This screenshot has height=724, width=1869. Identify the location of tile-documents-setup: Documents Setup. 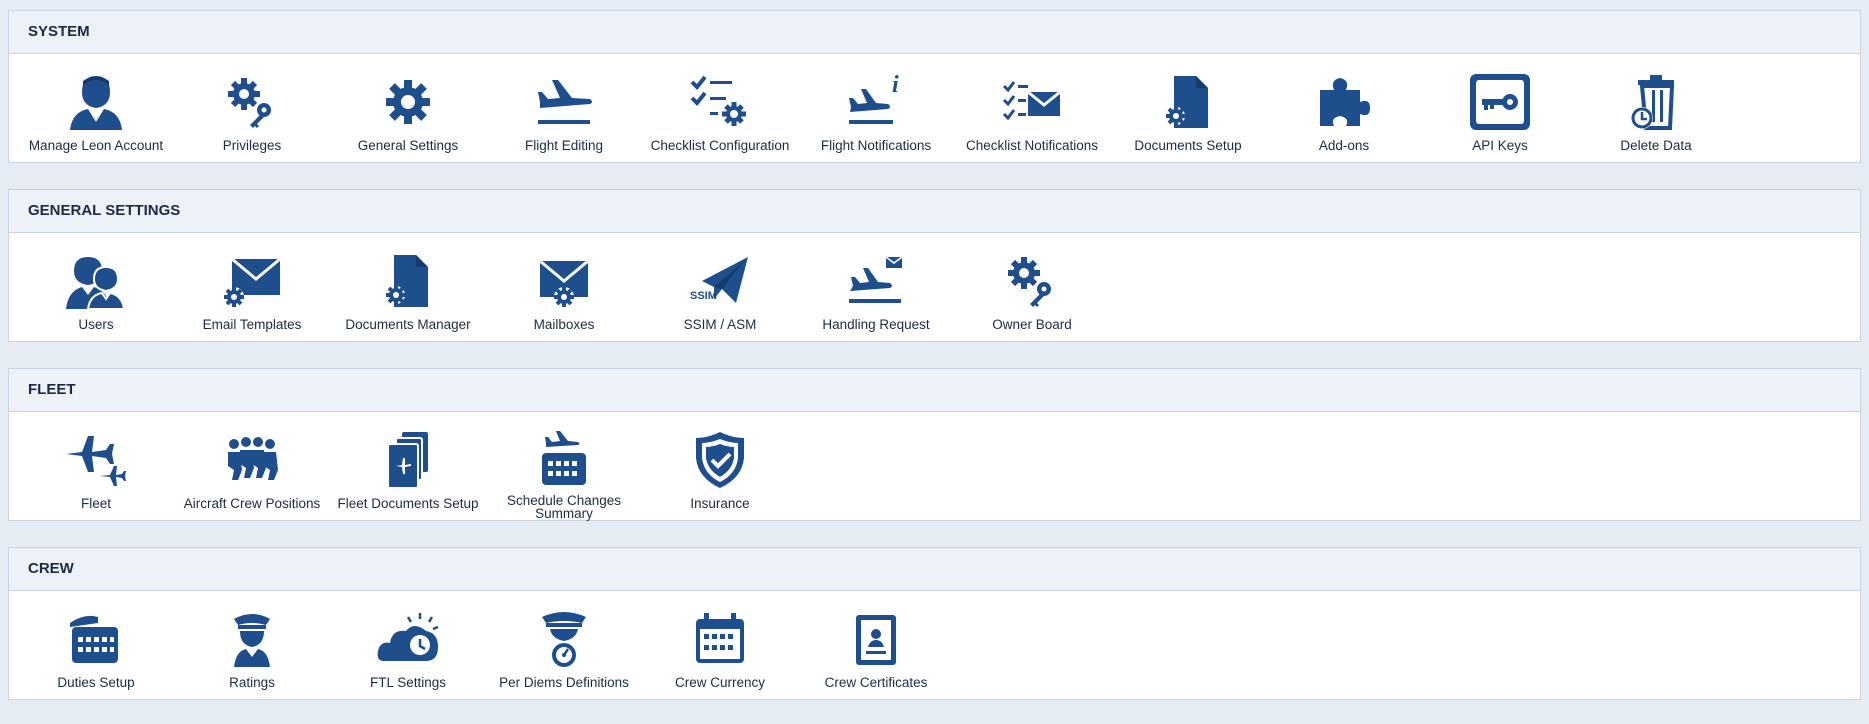
(1188, 108).